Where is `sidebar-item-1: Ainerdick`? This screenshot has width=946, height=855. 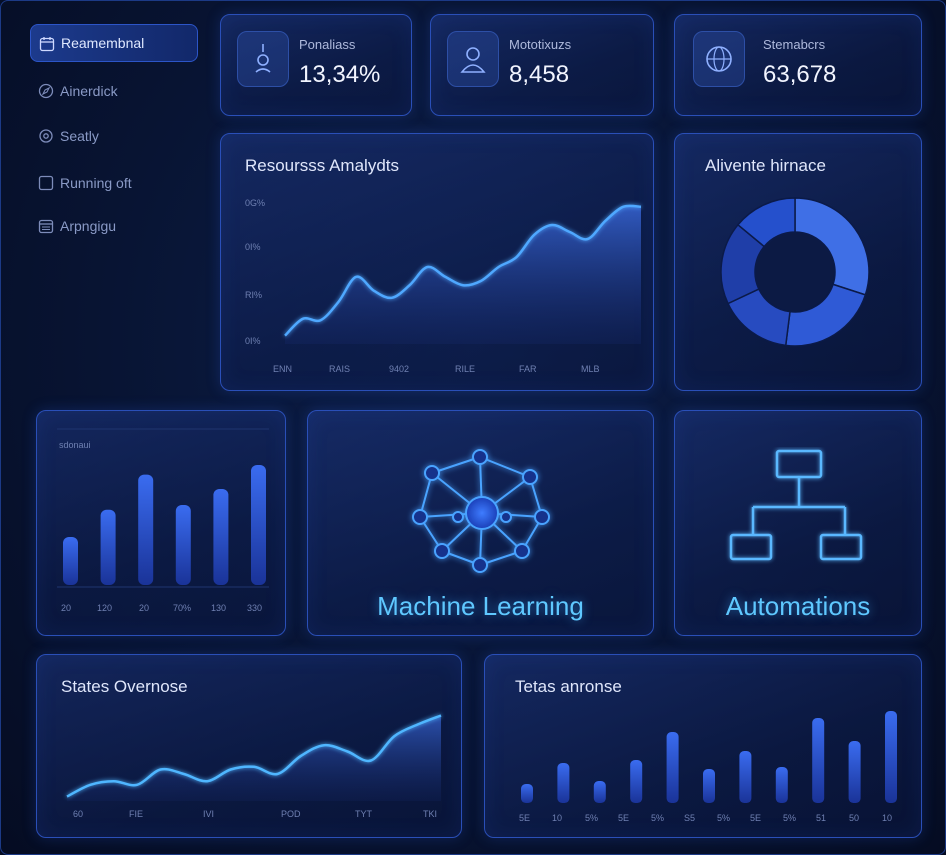 sidebar-item-1: Ainerdick is located at coordinates (114, 91).